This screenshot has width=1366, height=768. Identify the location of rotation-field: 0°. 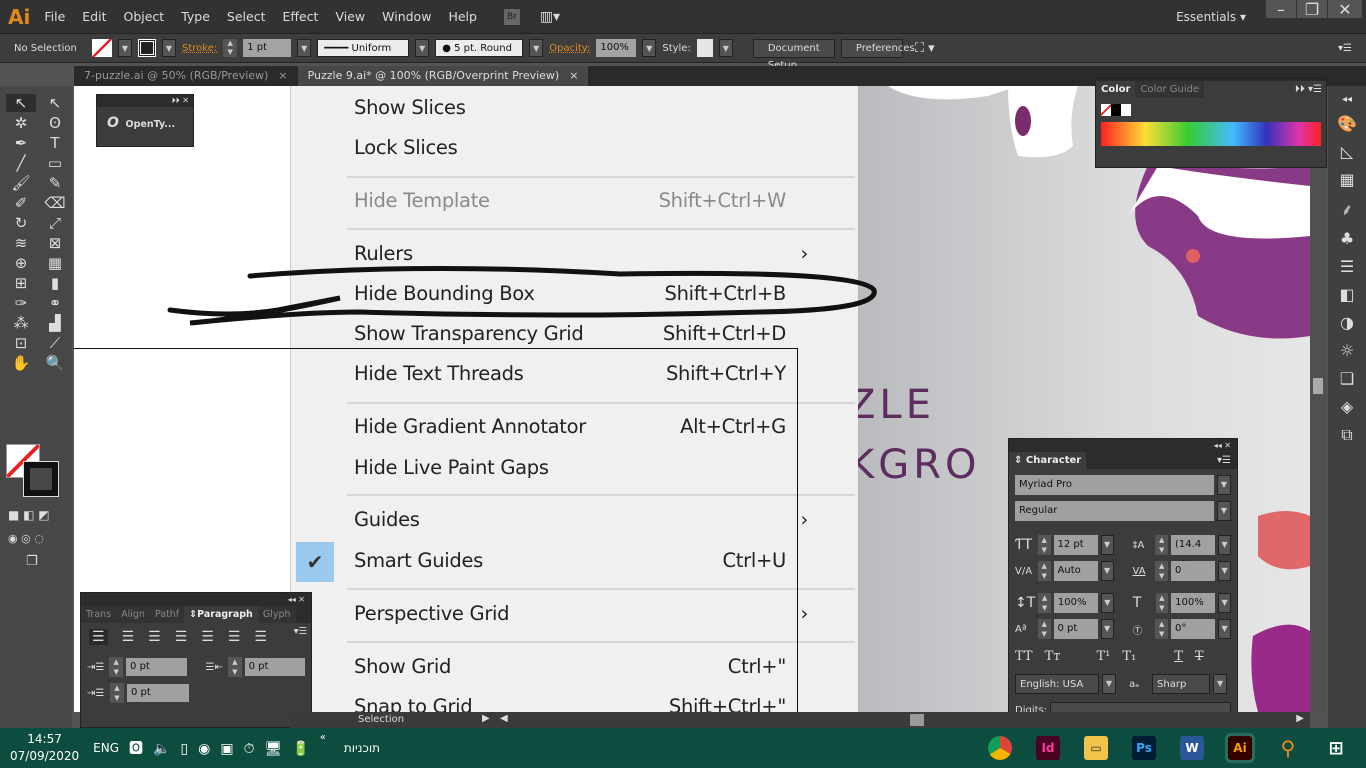
(1193, 629).